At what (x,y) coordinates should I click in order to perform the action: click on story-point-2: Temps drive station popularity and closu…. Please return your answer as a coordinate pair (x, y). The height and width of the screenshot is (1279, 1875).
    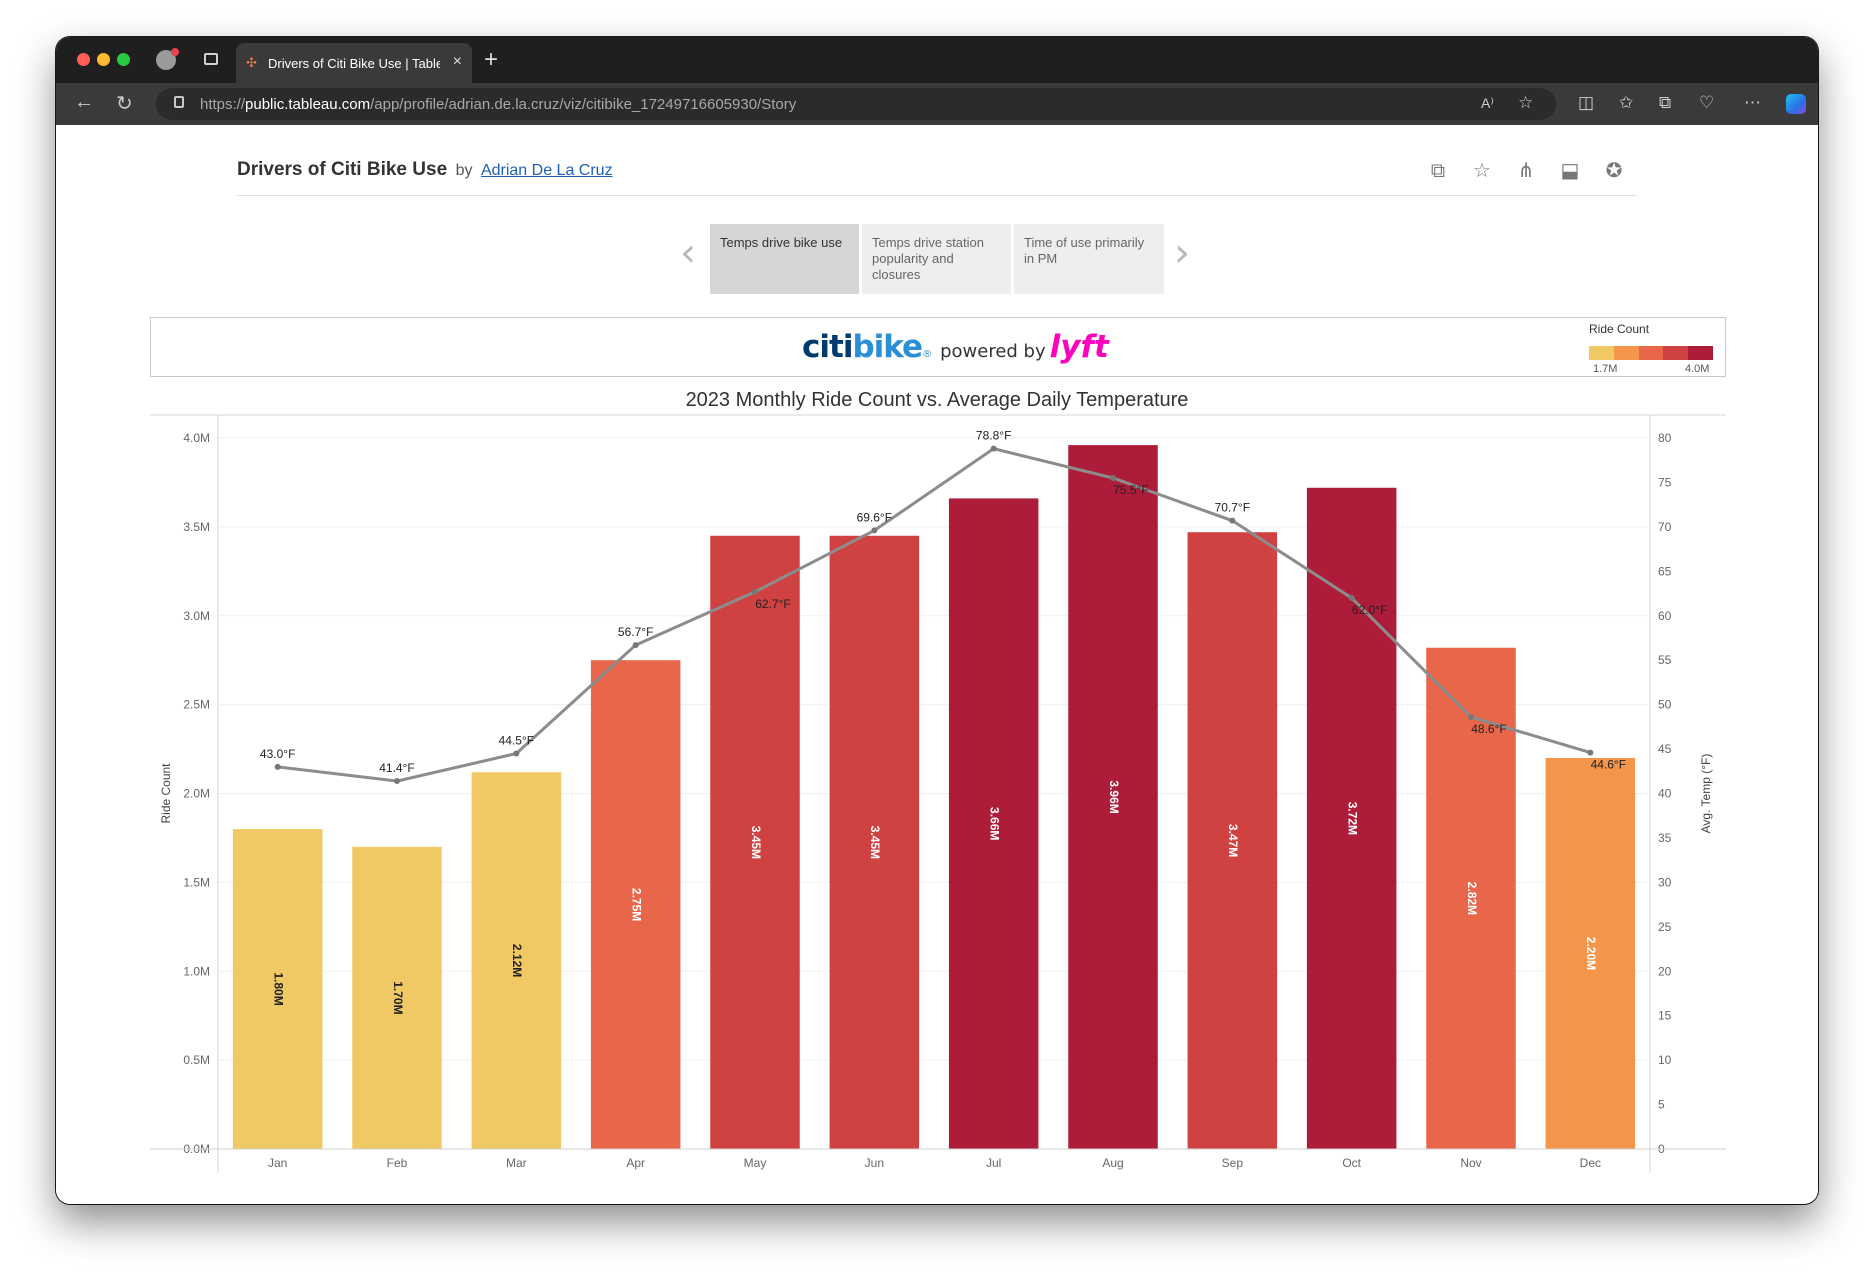
    Looking at the image, I should click on (936, 259).